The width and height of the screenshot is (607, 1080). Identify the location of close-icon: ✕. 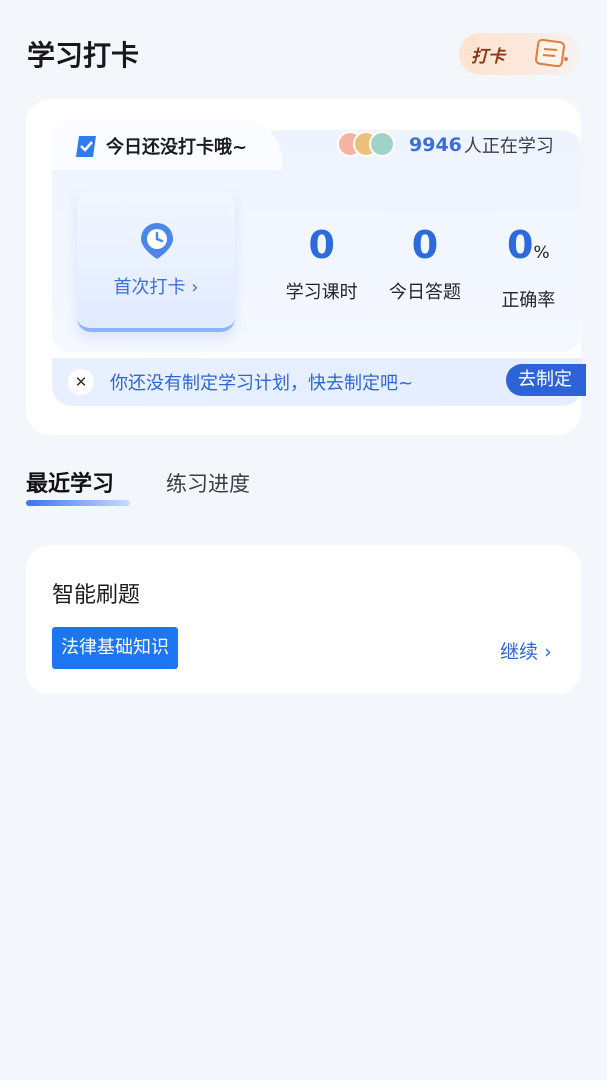
(81, 382).